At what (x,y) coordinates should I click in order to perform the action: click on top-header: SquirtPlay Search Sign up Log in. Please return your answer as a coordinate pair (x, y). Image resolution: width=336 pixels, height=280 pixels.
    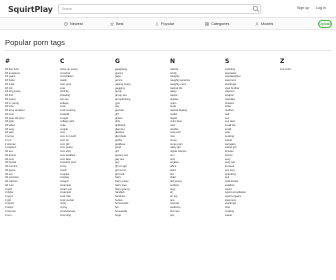
    Looking at the image, I should click on (168, 9).